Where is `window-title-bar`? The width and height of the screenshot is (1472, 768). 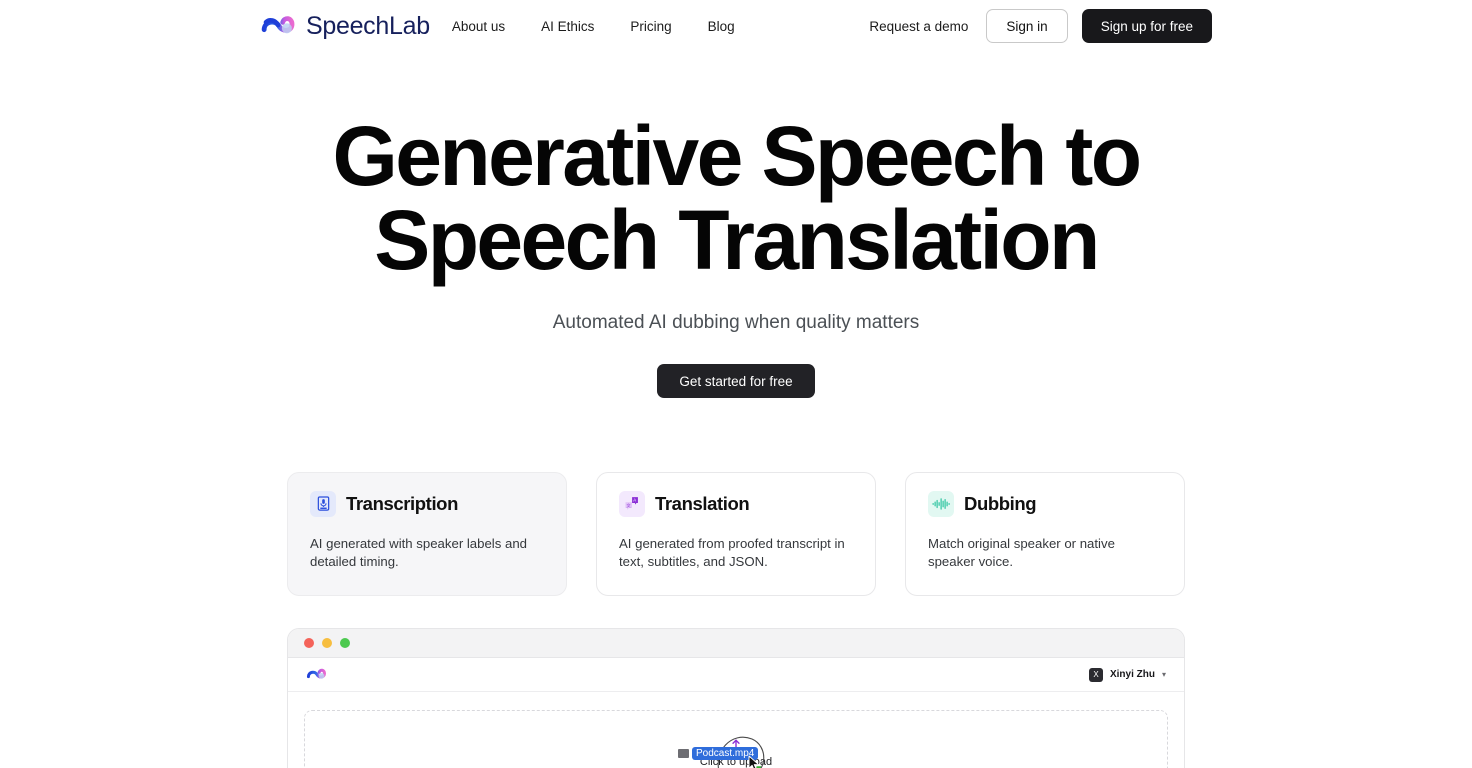 window-title-bar is located at coordinates (736, 643).